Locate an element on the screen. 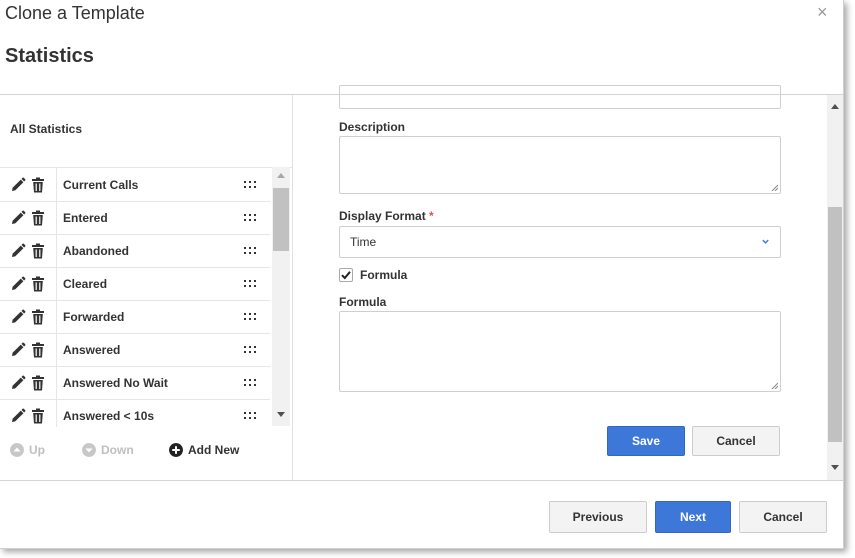 Image resolution: width=855 pixels, height=558 pixels. list-item: Answered No Wait is located at coordinates (135, 383).